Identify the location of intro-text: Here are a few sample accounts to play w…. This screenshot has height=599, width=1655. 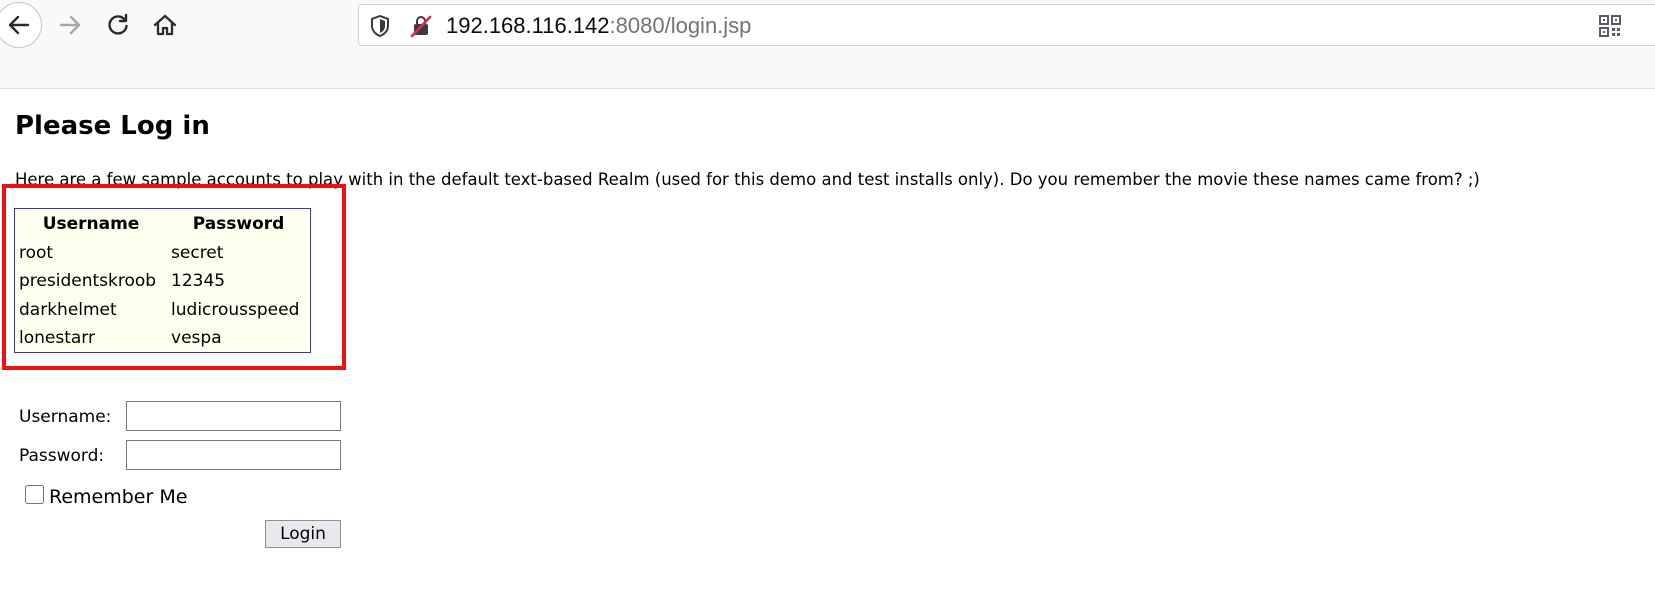
(747, 179).